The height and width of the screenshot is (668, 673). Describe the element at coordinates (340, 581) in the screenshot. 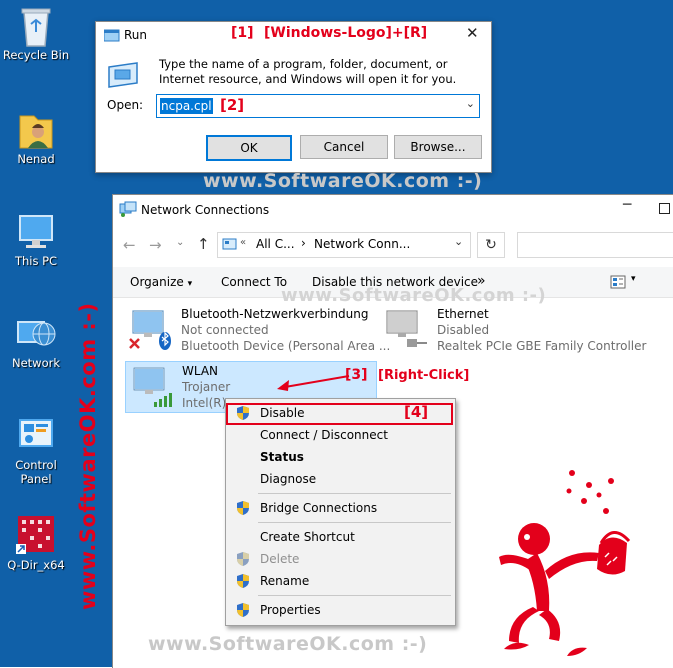

I see `menu-item-rename: Rename` at that location.